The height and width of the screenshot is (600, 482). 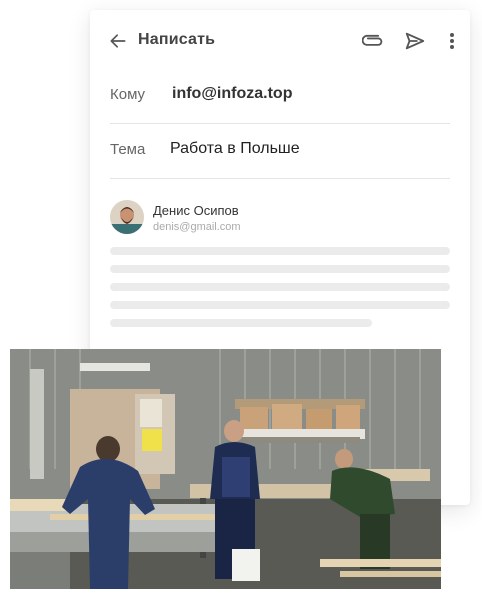 What do you see at coordinates (232, 94) in the screenshot?
I see `to-value: info@infoza.top` at bounding box center [232, 94].